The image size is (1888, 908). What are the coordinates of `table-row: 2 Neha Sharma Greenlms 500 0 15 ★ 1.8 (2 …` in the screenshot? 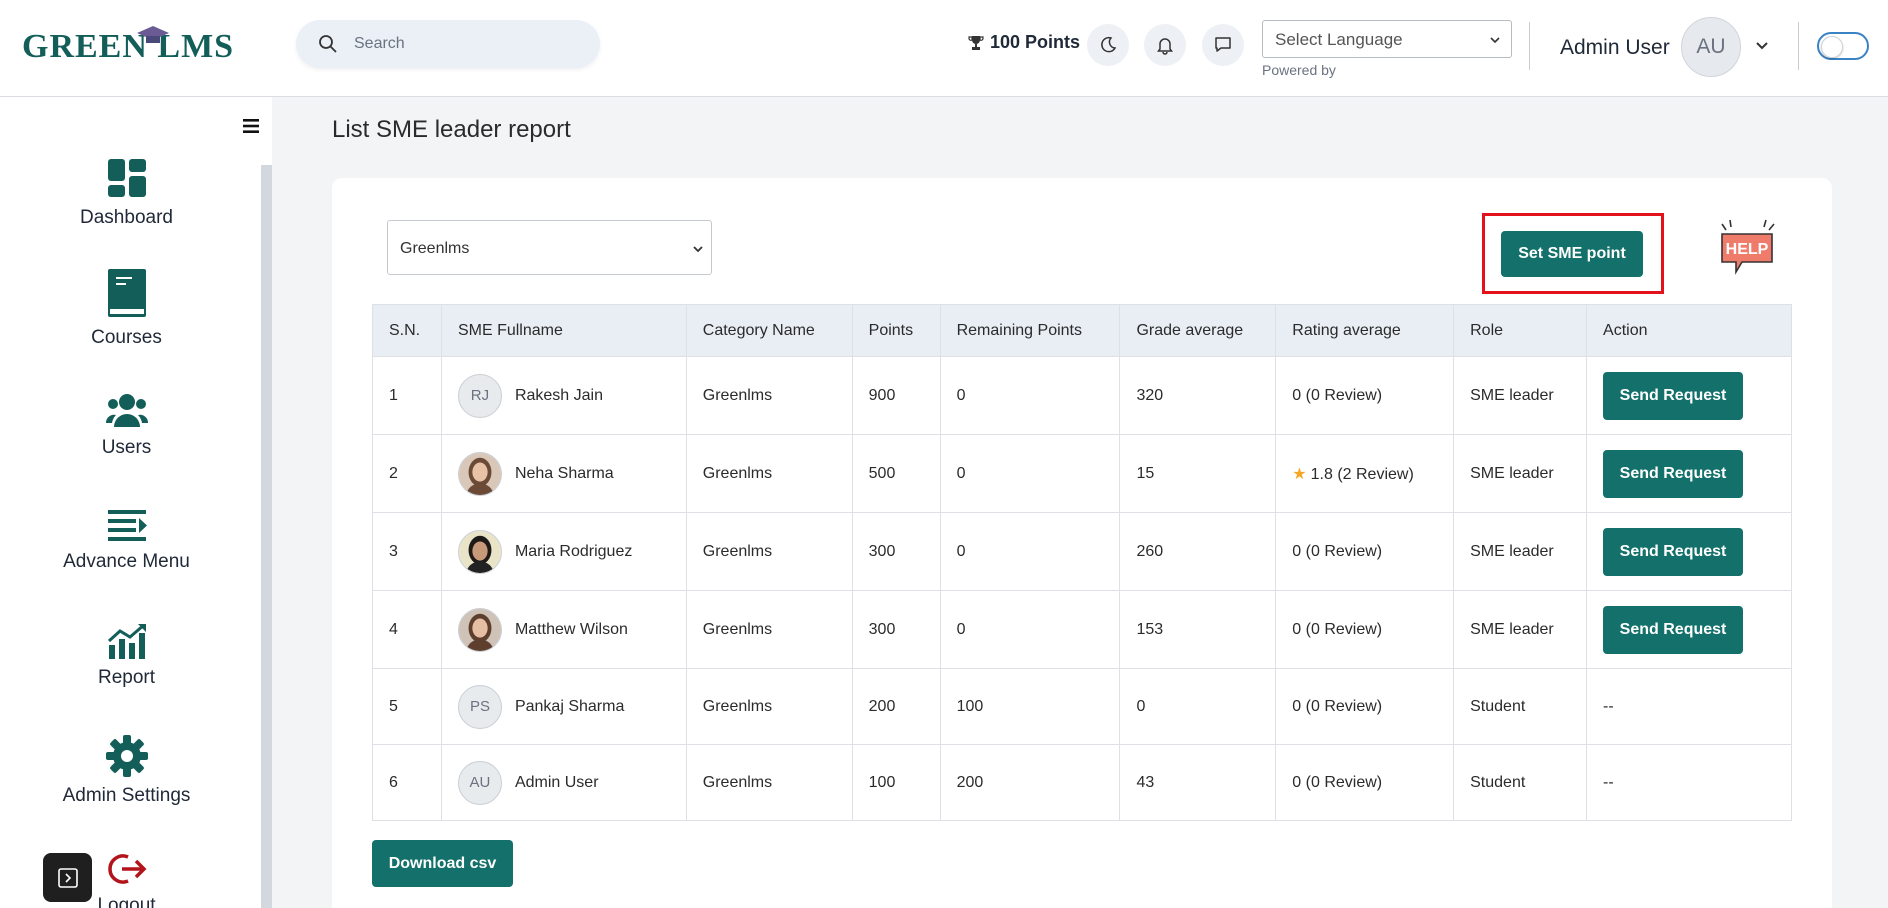 It's located at (1082, 473).